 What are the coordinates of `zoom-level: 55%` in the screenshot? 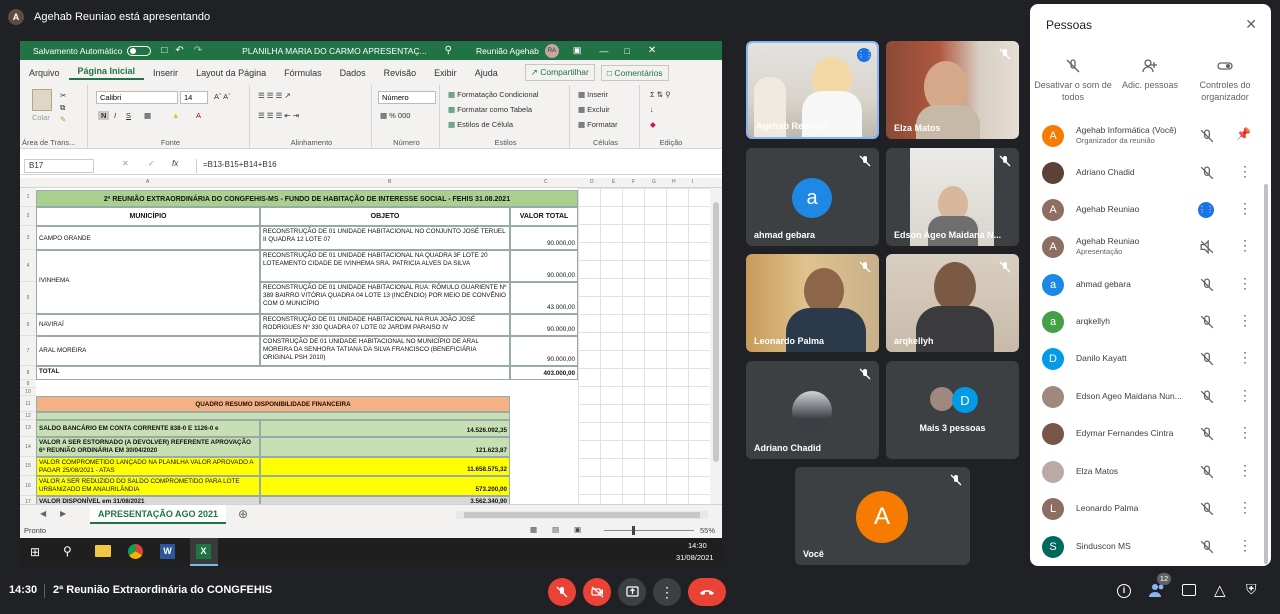 It's located at (707, 530).